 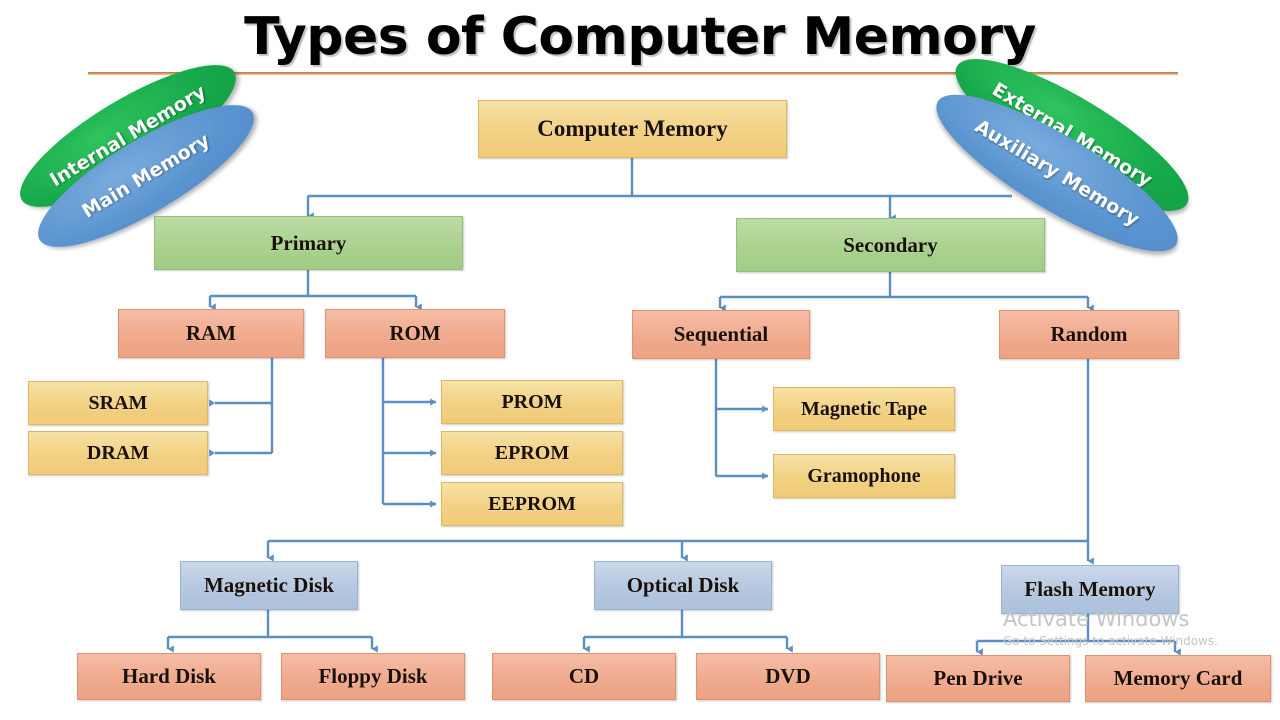 I want to click on node-eeprom: EEPROM, so click(x=532, y=504).